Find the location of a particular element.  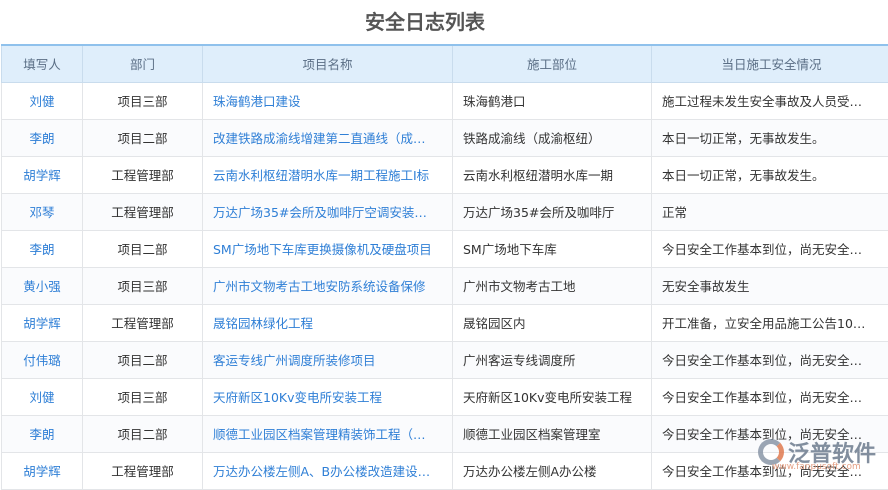

cell-project: 广州市文物考古工地安防系统设备保修 is located at coordinates (328, 285).